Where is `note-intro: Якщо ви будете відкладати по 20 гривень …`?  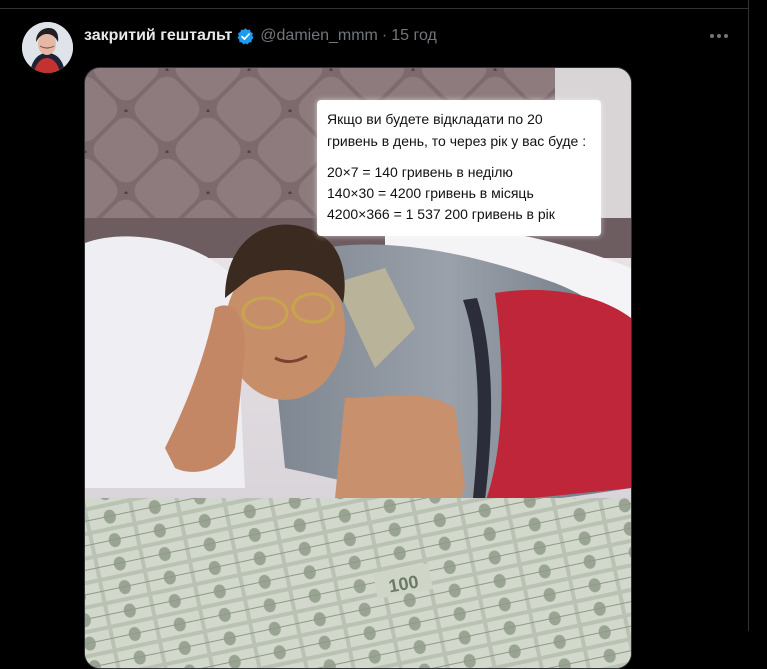 note-intro: Якщо ви будете відкладати по 20 гривень … is located at coordinates (457, 130).